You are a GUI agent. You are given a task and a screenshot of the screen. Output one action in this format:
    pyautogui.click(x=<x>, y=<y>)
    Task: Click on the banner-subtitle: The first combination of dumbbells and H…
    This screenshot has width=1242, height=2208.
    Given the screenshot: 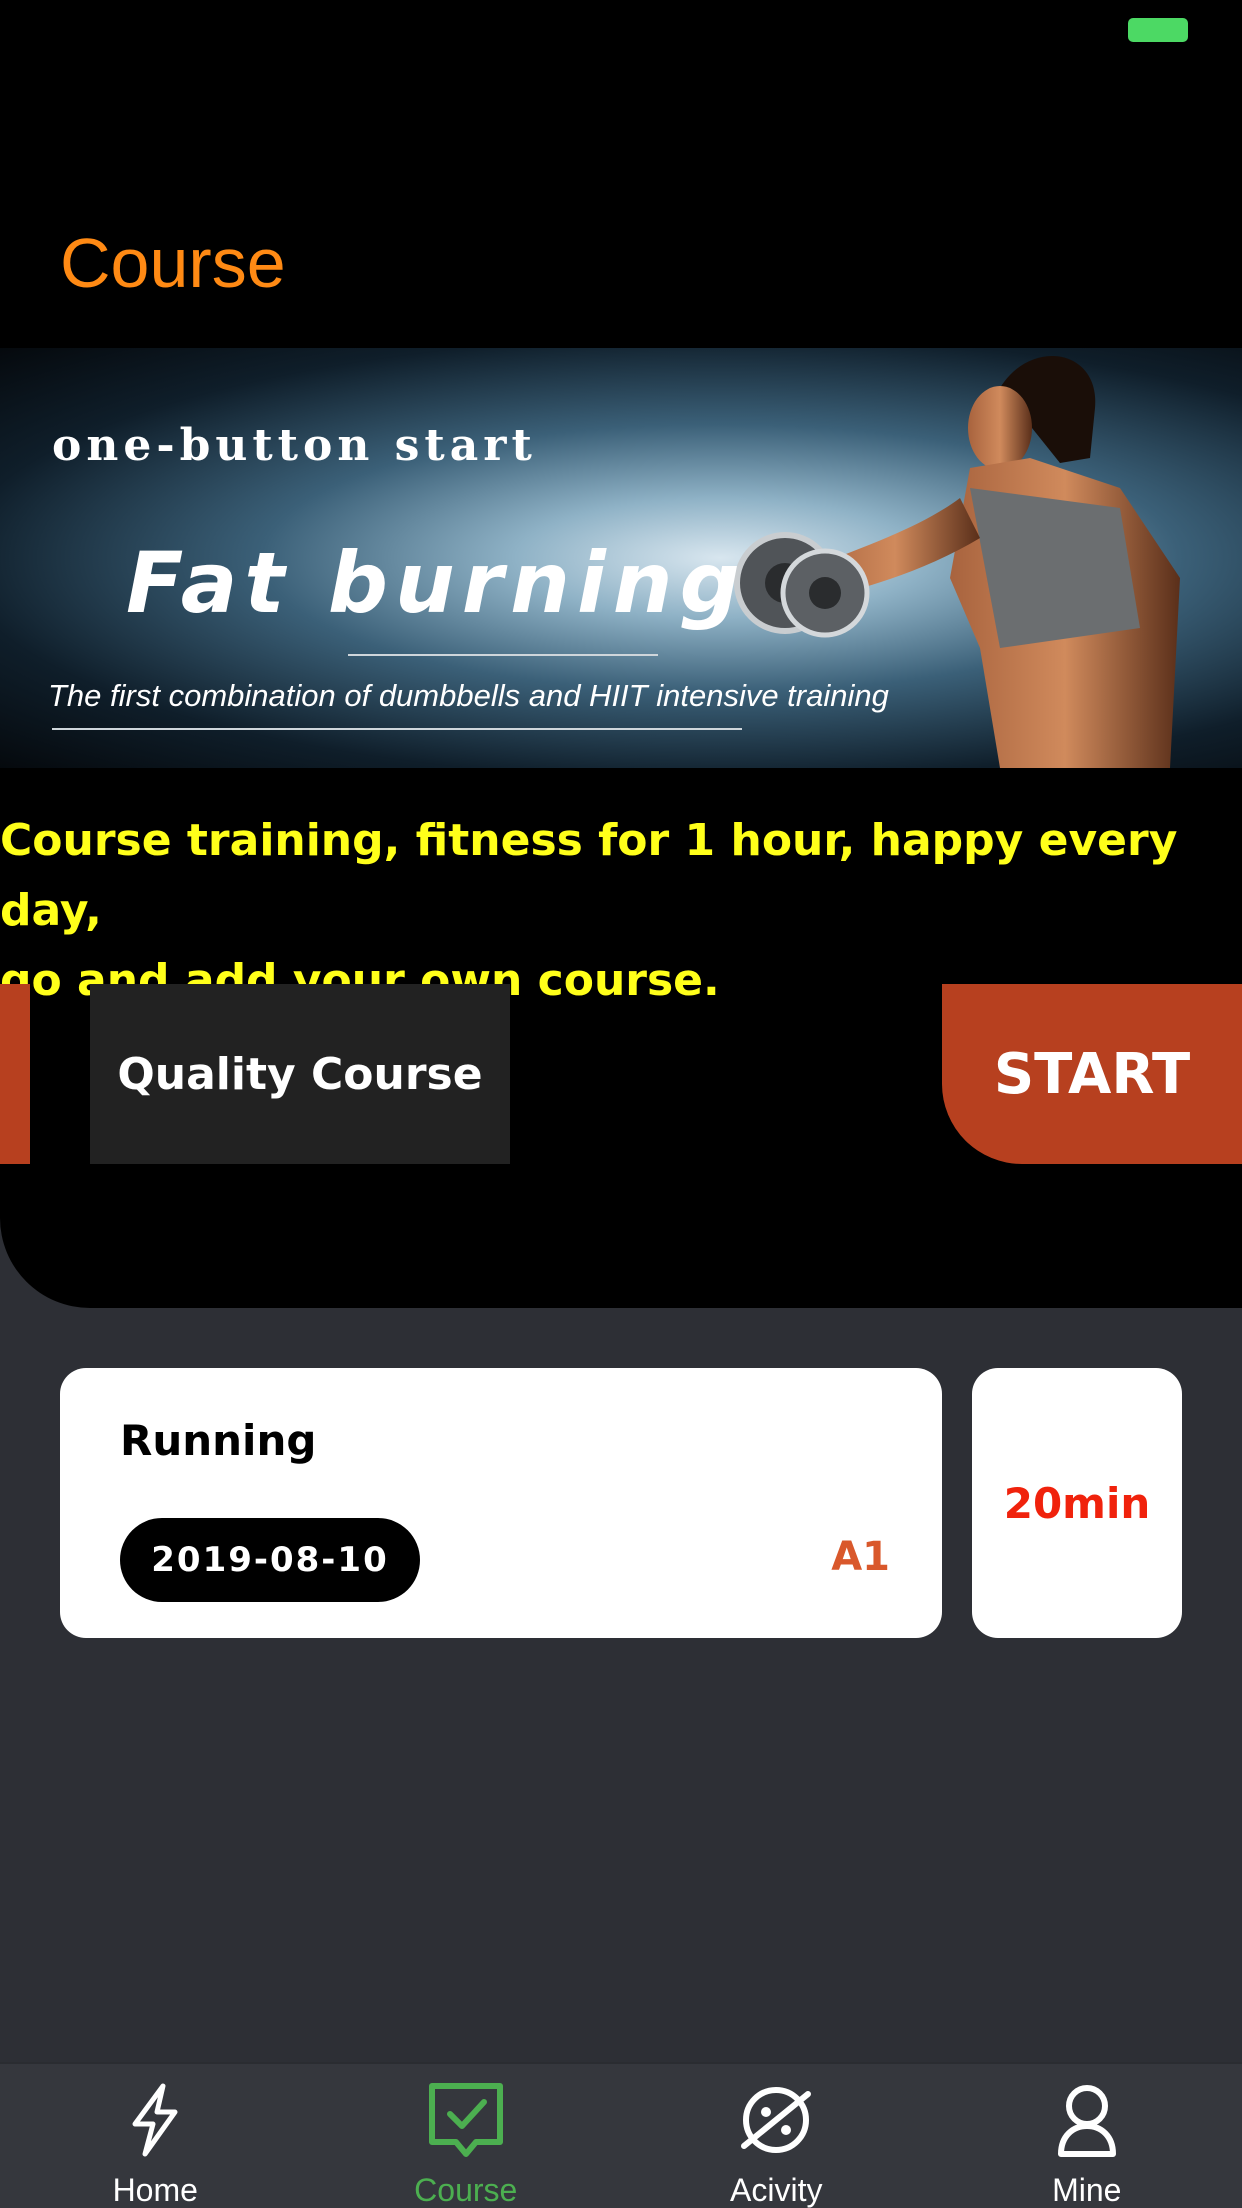 What is the action you would take?
    pyautogui.click(x=468, y=695)
    